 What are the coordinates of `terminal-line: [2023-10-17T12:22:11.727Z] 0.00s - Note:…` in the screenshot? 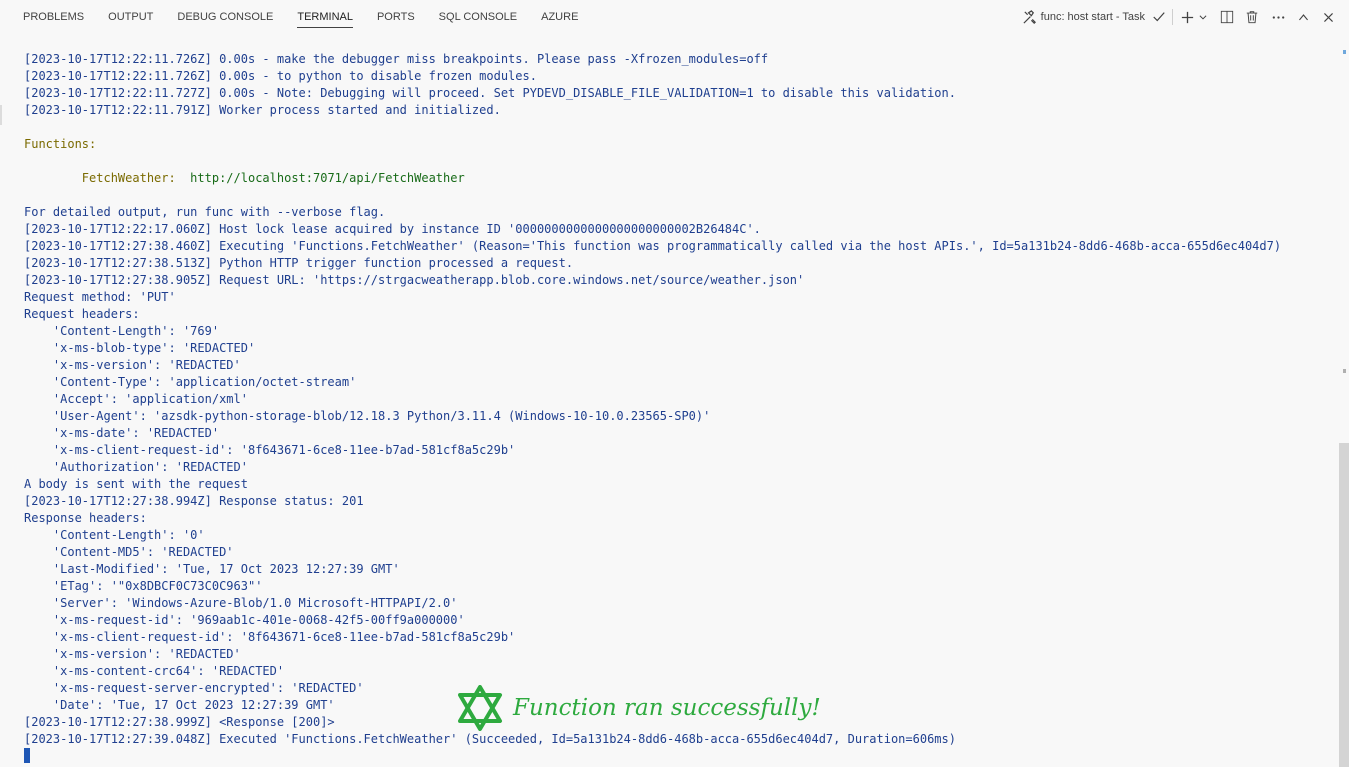 It's located at (490, 93).